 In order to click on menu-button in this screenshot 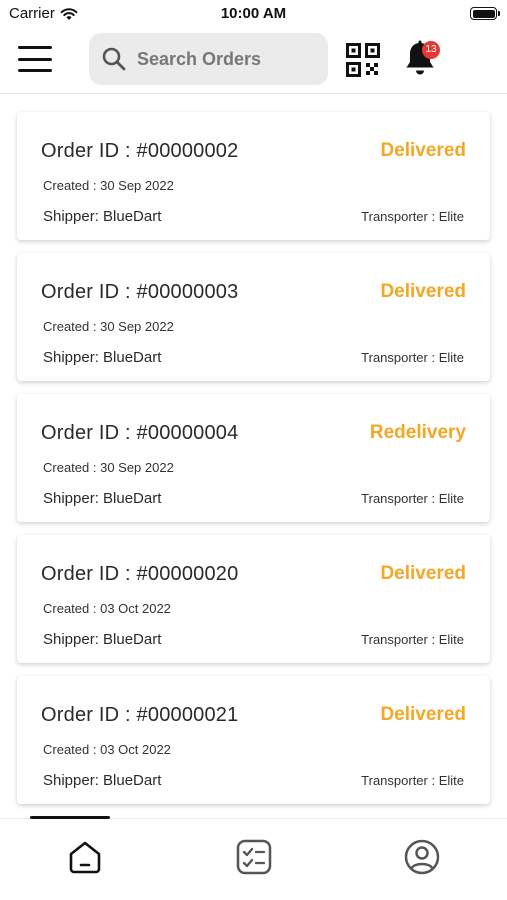, I will do `click(35, 59)`.